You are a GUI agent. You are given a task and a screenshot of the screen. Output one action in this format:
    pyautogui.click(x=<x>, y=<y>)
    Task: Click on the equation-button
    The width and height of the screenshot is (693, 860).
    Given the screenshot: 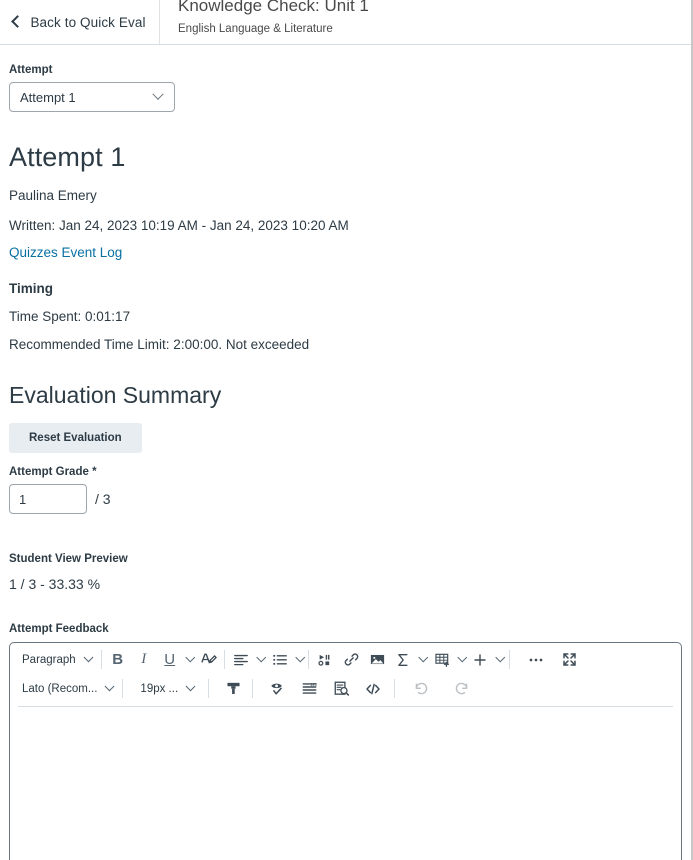 What is the action you would take?
    pyautogui.click(x=409, y=660)
    